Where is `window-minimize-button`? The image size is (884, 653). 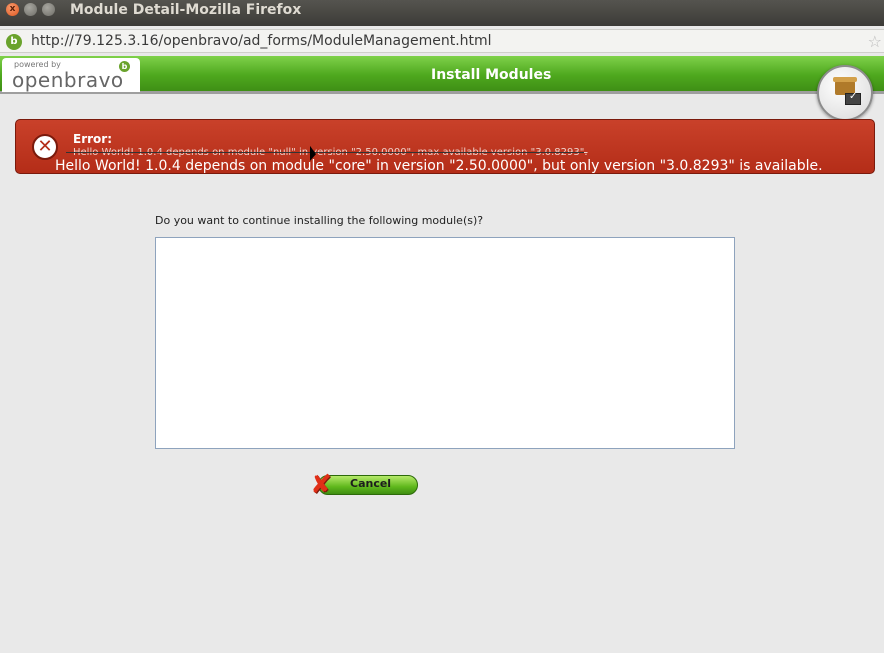 window-minimize-button is located at coordinates (30, 9).